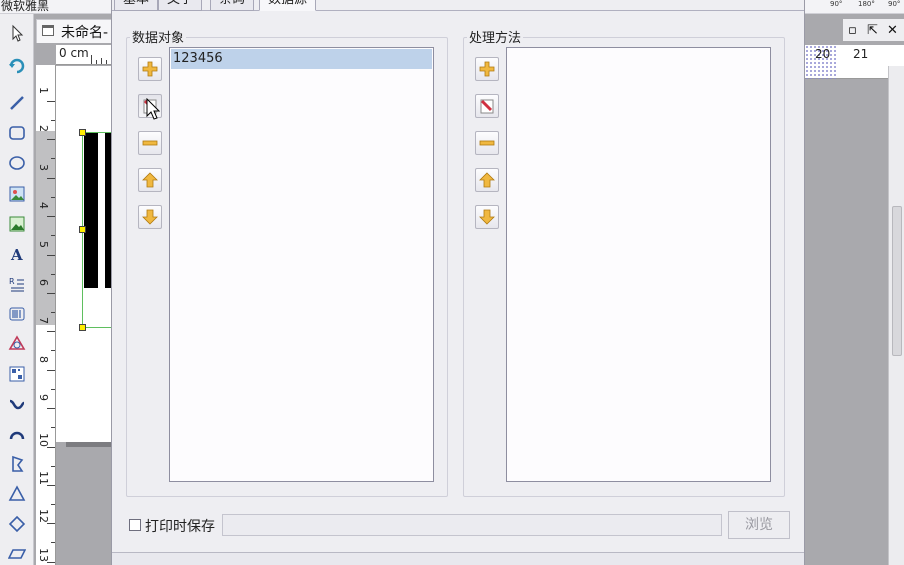 Image resolution: width=904 pixels, height=565 pixels. What do you see at coordinates (17, 65) in the screenshot?
I see `tool-rotate` at bounding box center [17, 65].